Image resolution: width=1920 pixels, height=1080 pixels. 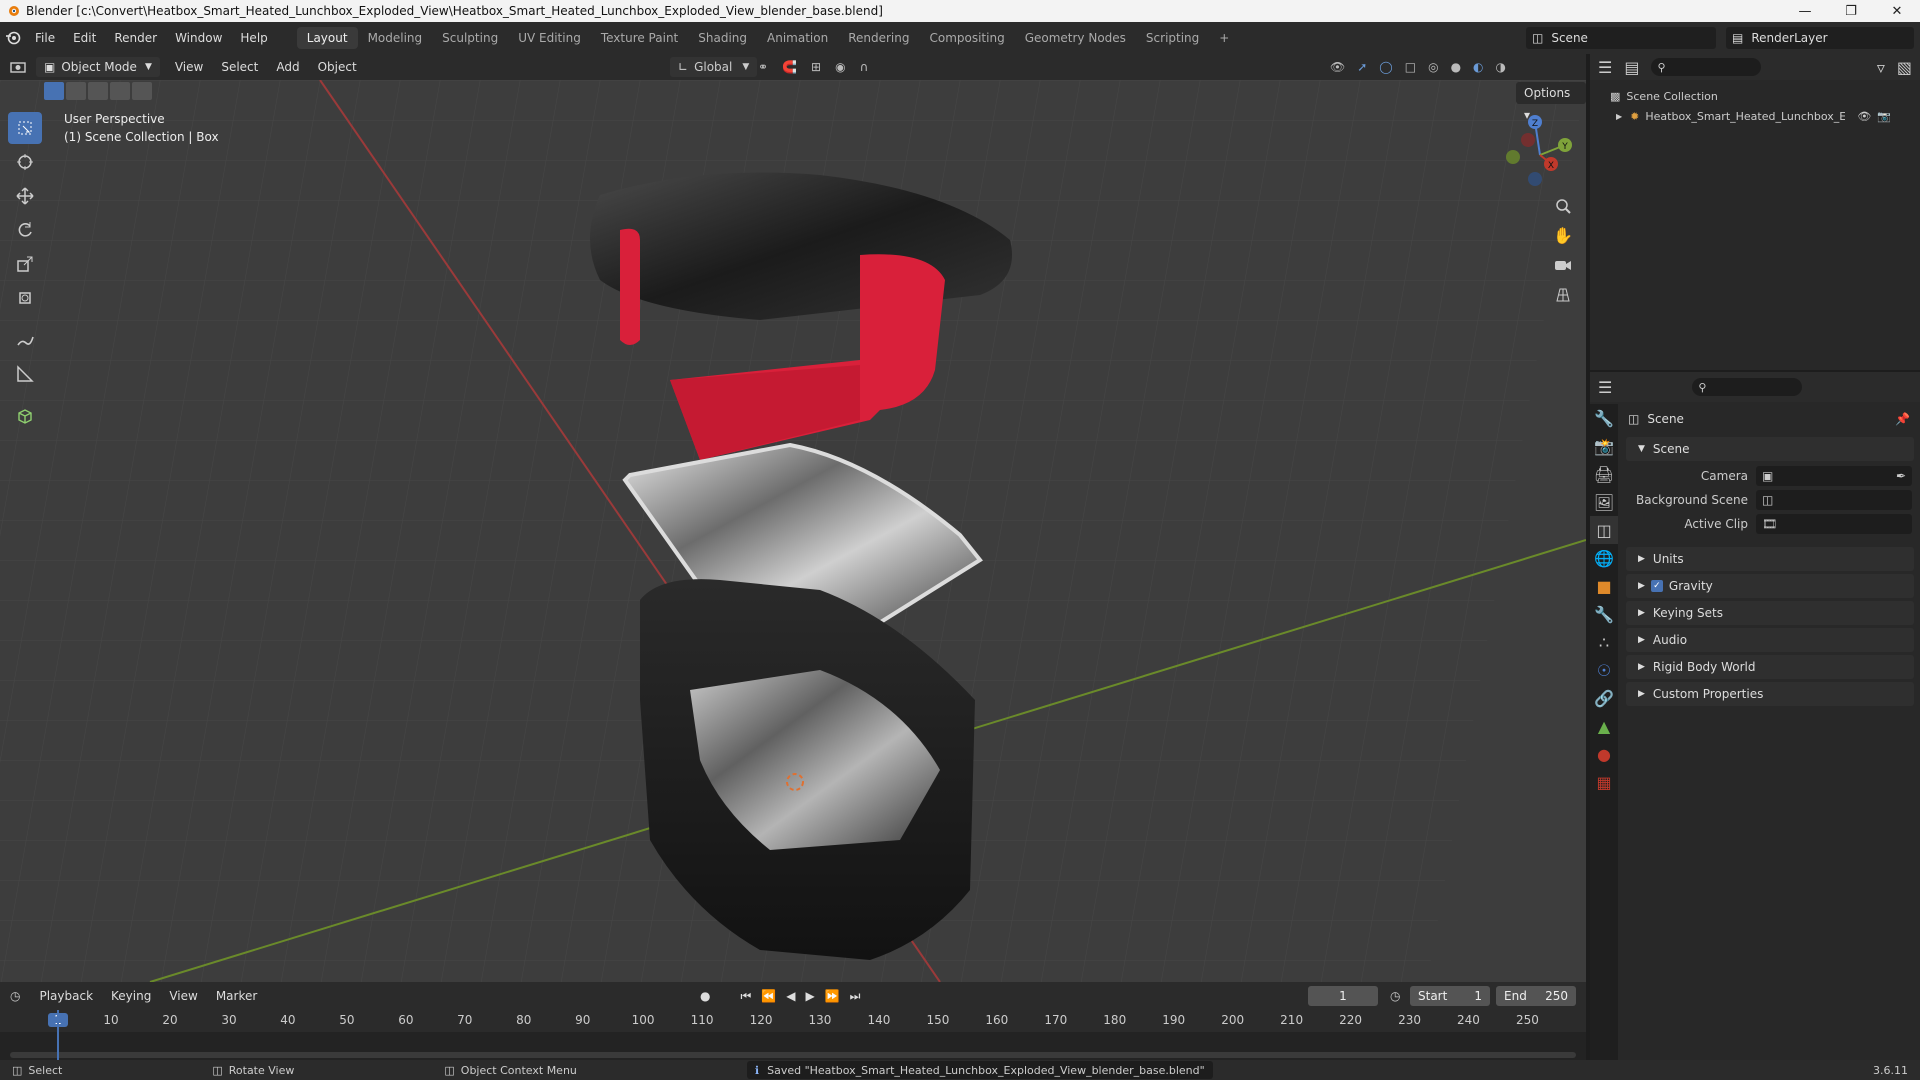 What do you see at coordinates (239, 67) in the screenshot?
I see `vp-menu-select: Select` at bounding box center [239, 67].